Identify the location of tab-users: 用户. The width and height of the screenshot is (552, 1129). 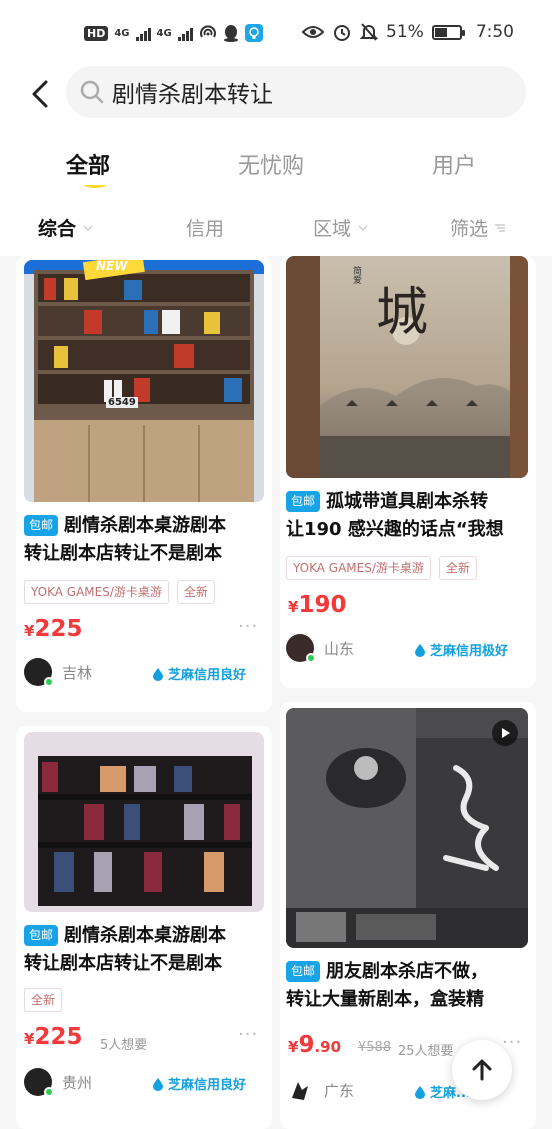
(454, 164).